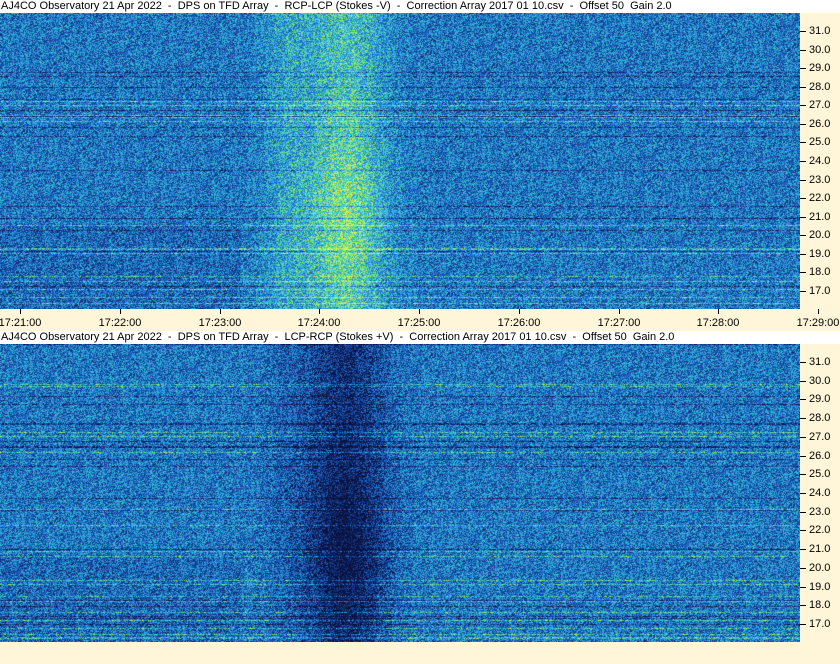 The height and width of the screenshot is (664, 840). What do you see at coordinates (120, 323) in the screenshot?
I see `time-label: 17:22:00` at bounding box center [120, 323].